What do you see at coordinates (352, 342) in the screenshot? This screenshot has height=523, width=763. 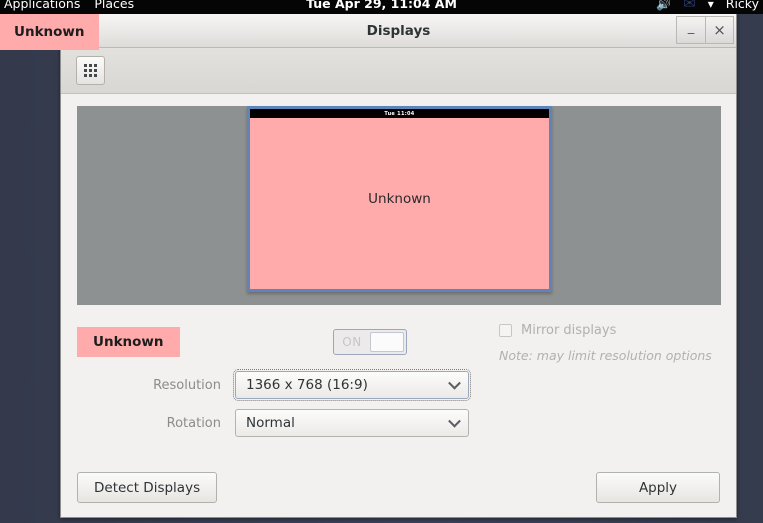 I see `display-power-toggle-label: ON` at bounding box center [352, 342].